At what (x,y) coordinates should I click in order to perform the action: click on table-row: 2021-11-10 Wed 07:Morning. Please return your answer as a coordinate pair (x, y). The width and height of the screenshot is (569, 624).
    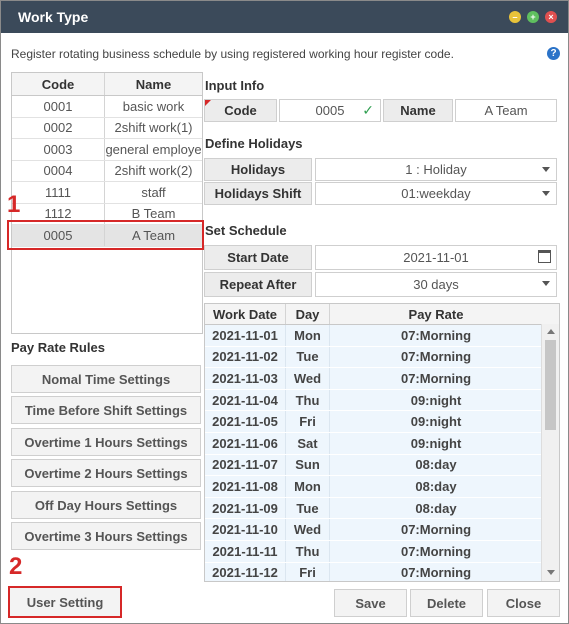
    Looking at the image, I should click on (382, 530).